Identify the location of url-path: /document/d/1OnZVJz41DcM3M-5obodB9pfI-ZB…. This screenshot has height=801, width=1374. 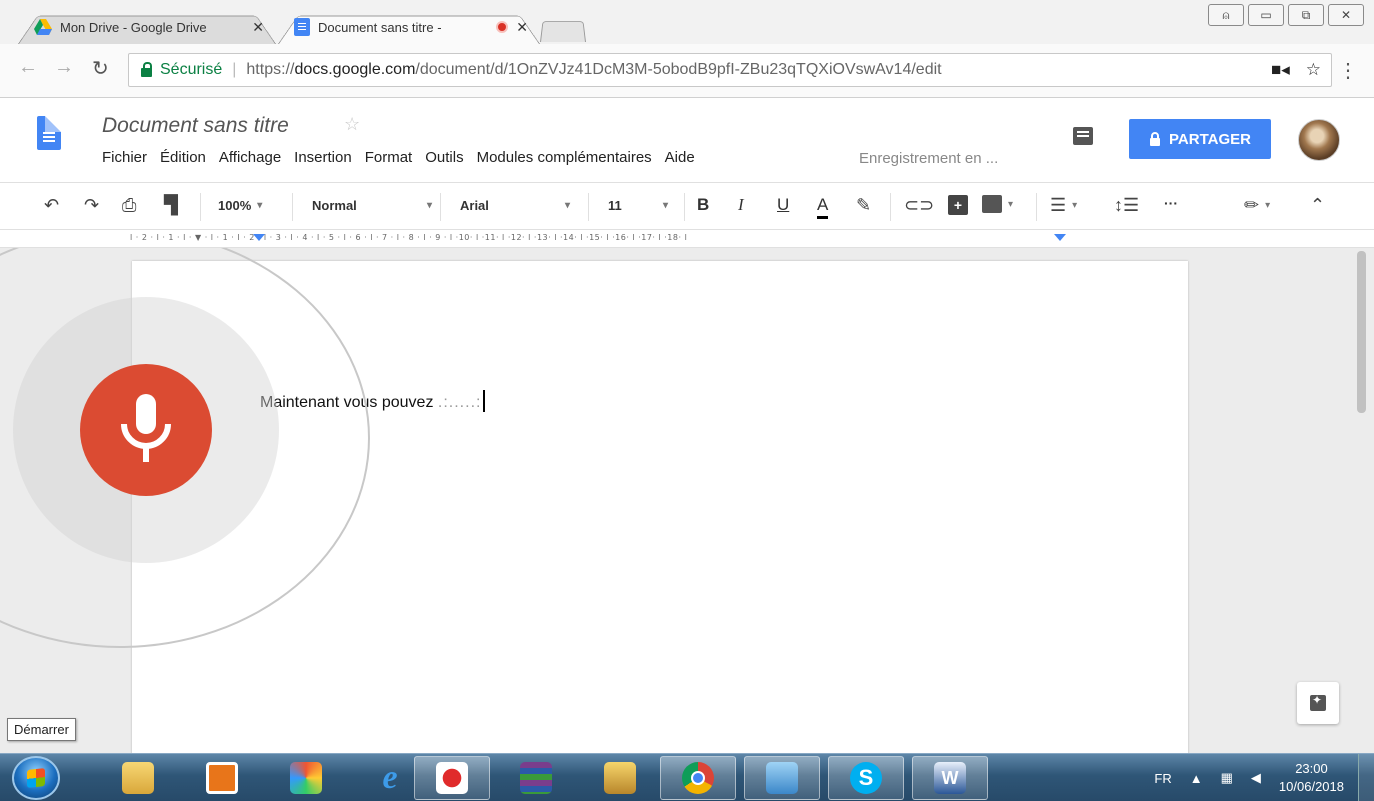
(678, 69).